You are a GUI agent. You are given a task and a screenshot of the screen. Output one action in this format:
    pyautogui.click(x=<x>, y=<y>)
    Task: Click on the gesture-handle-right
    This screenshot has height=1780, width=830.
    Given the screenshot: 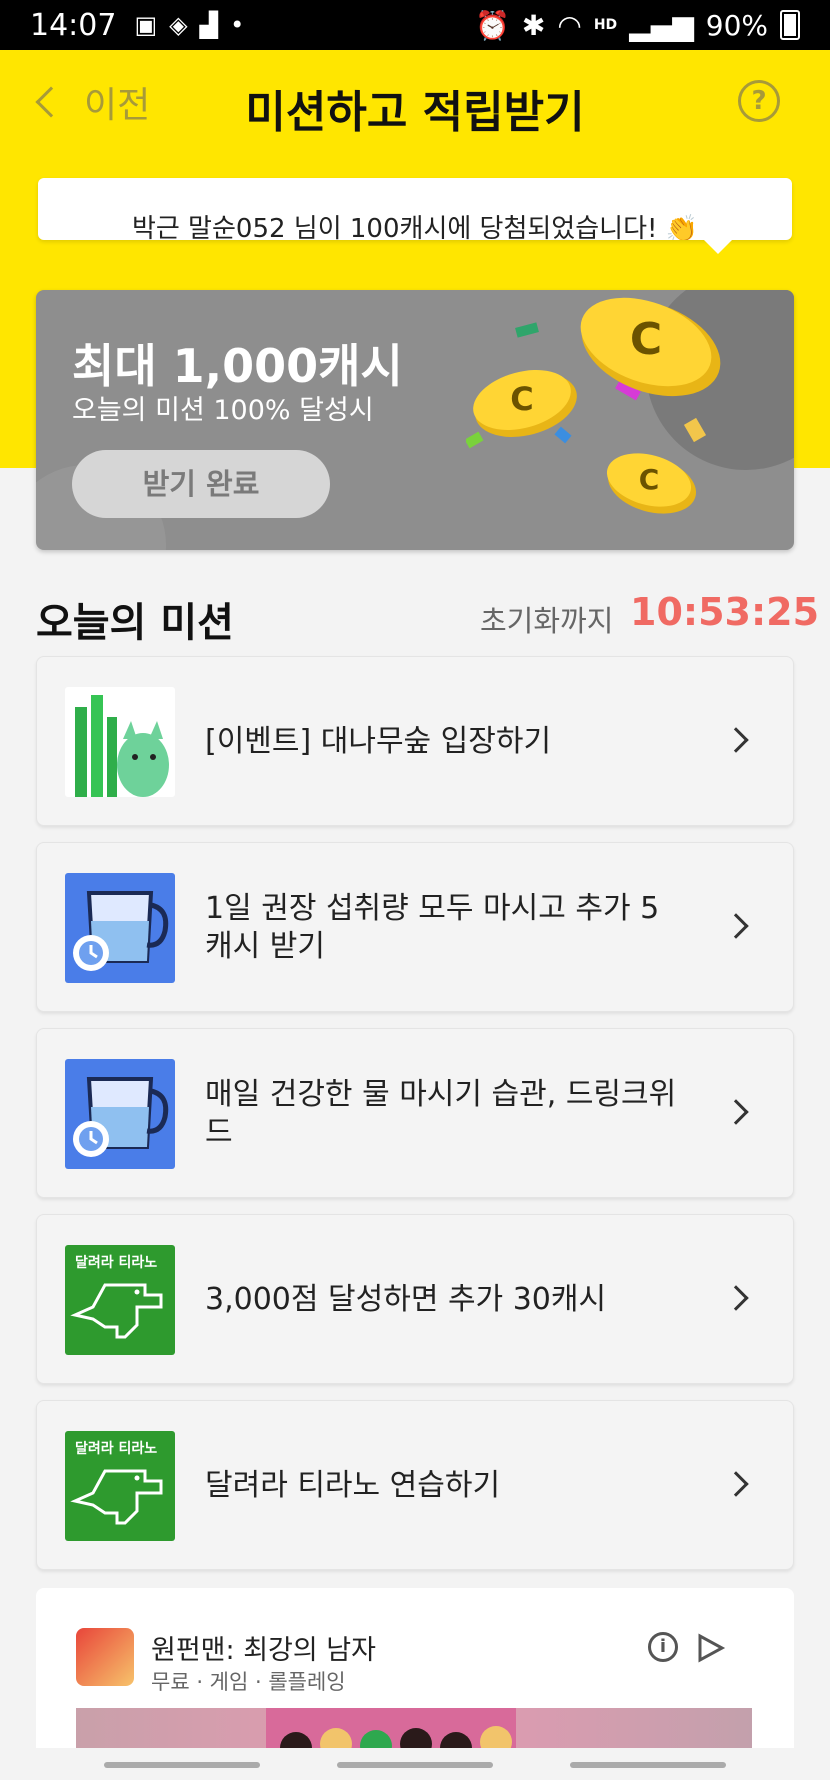 What is the action you would take?
    pyautogui.click(x=648, y=1765)
    